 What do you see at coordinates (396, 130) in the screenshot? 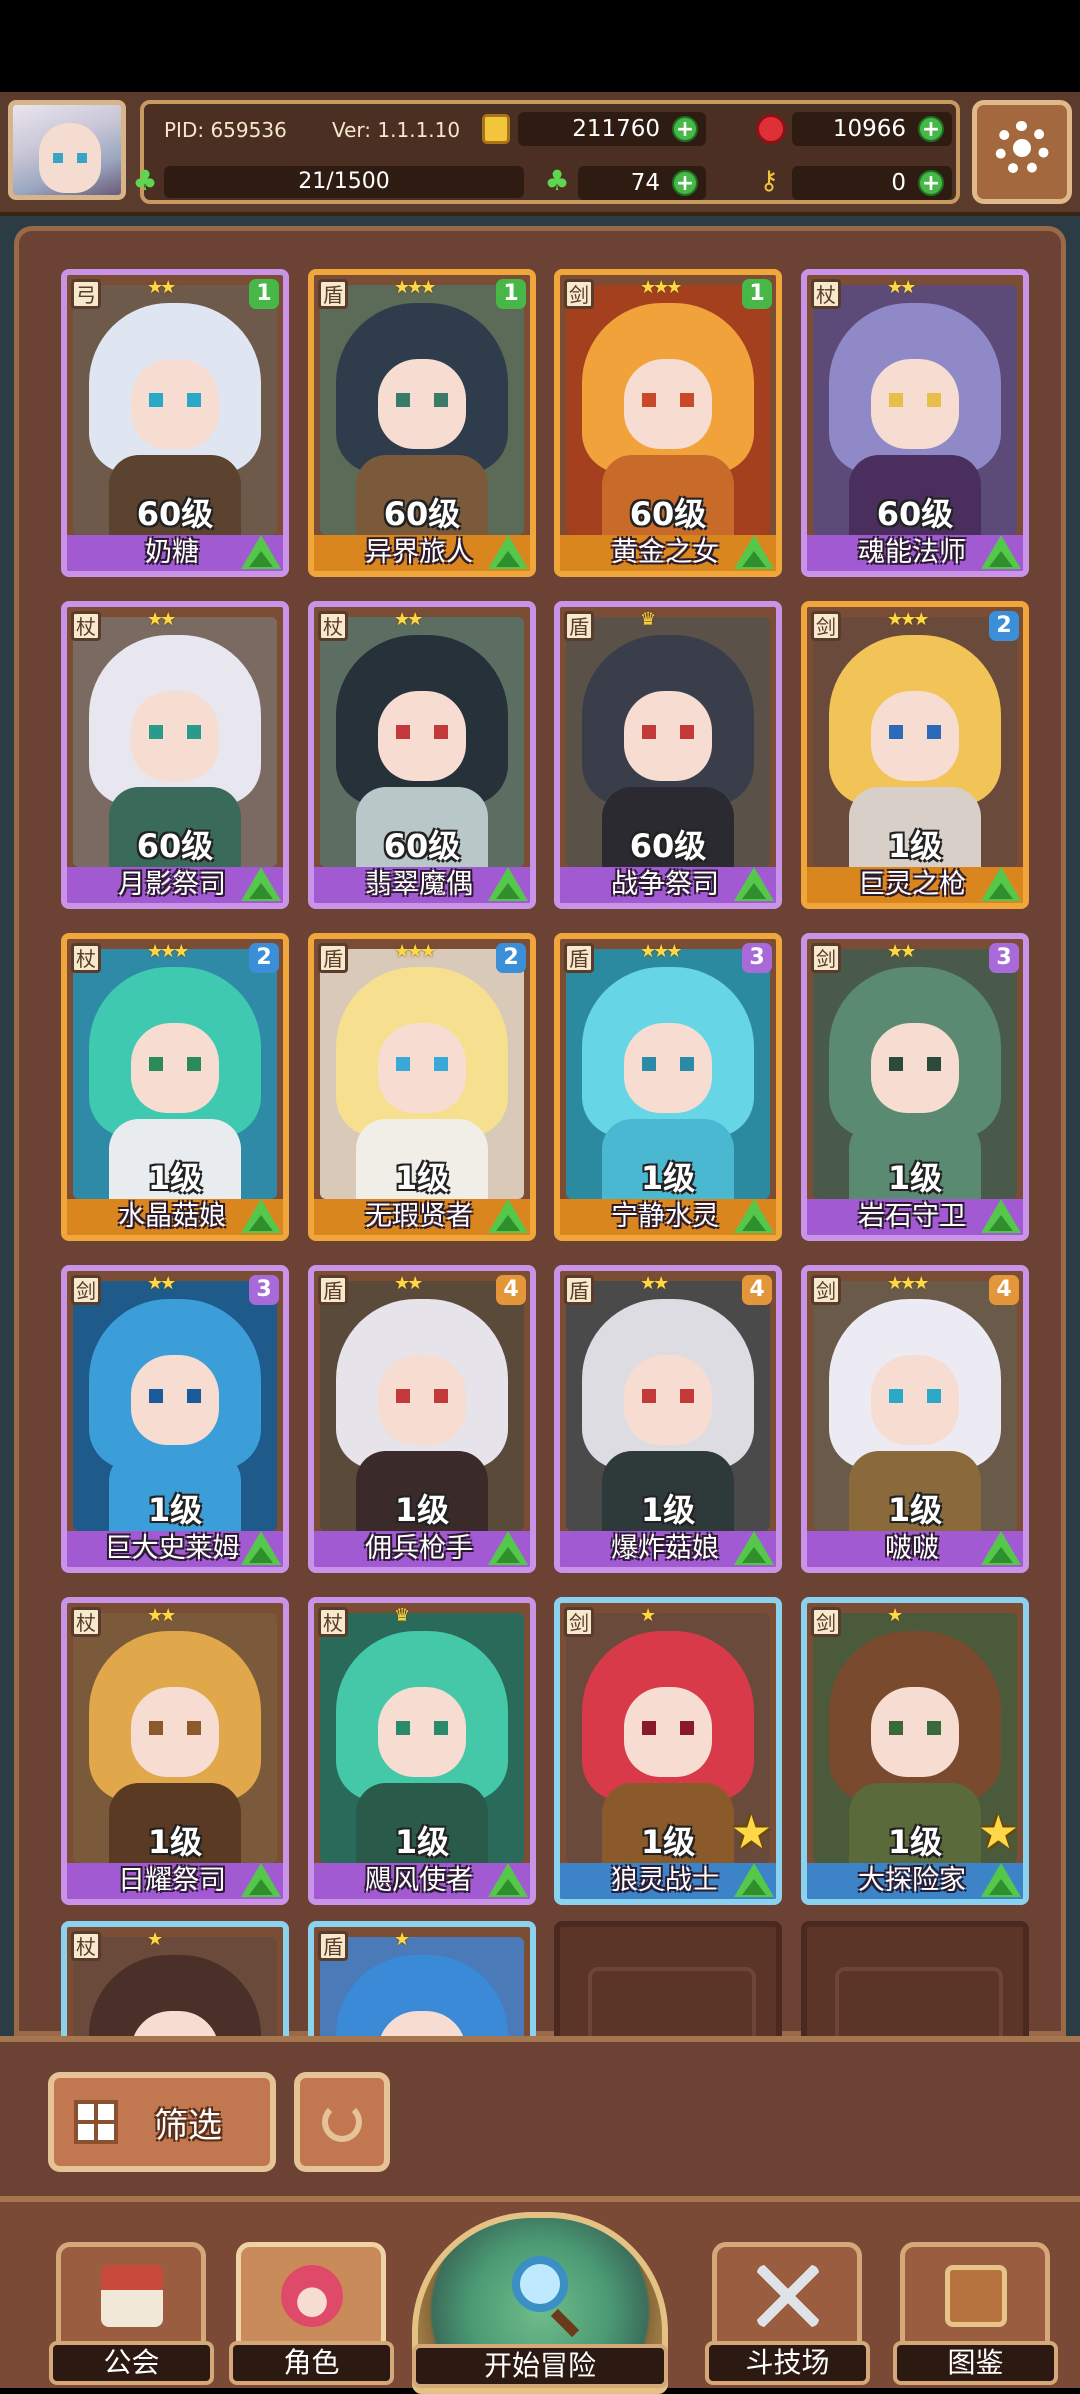
I see `game-version: Ver: 1.1.1.10` at bounding box center [396, 130].